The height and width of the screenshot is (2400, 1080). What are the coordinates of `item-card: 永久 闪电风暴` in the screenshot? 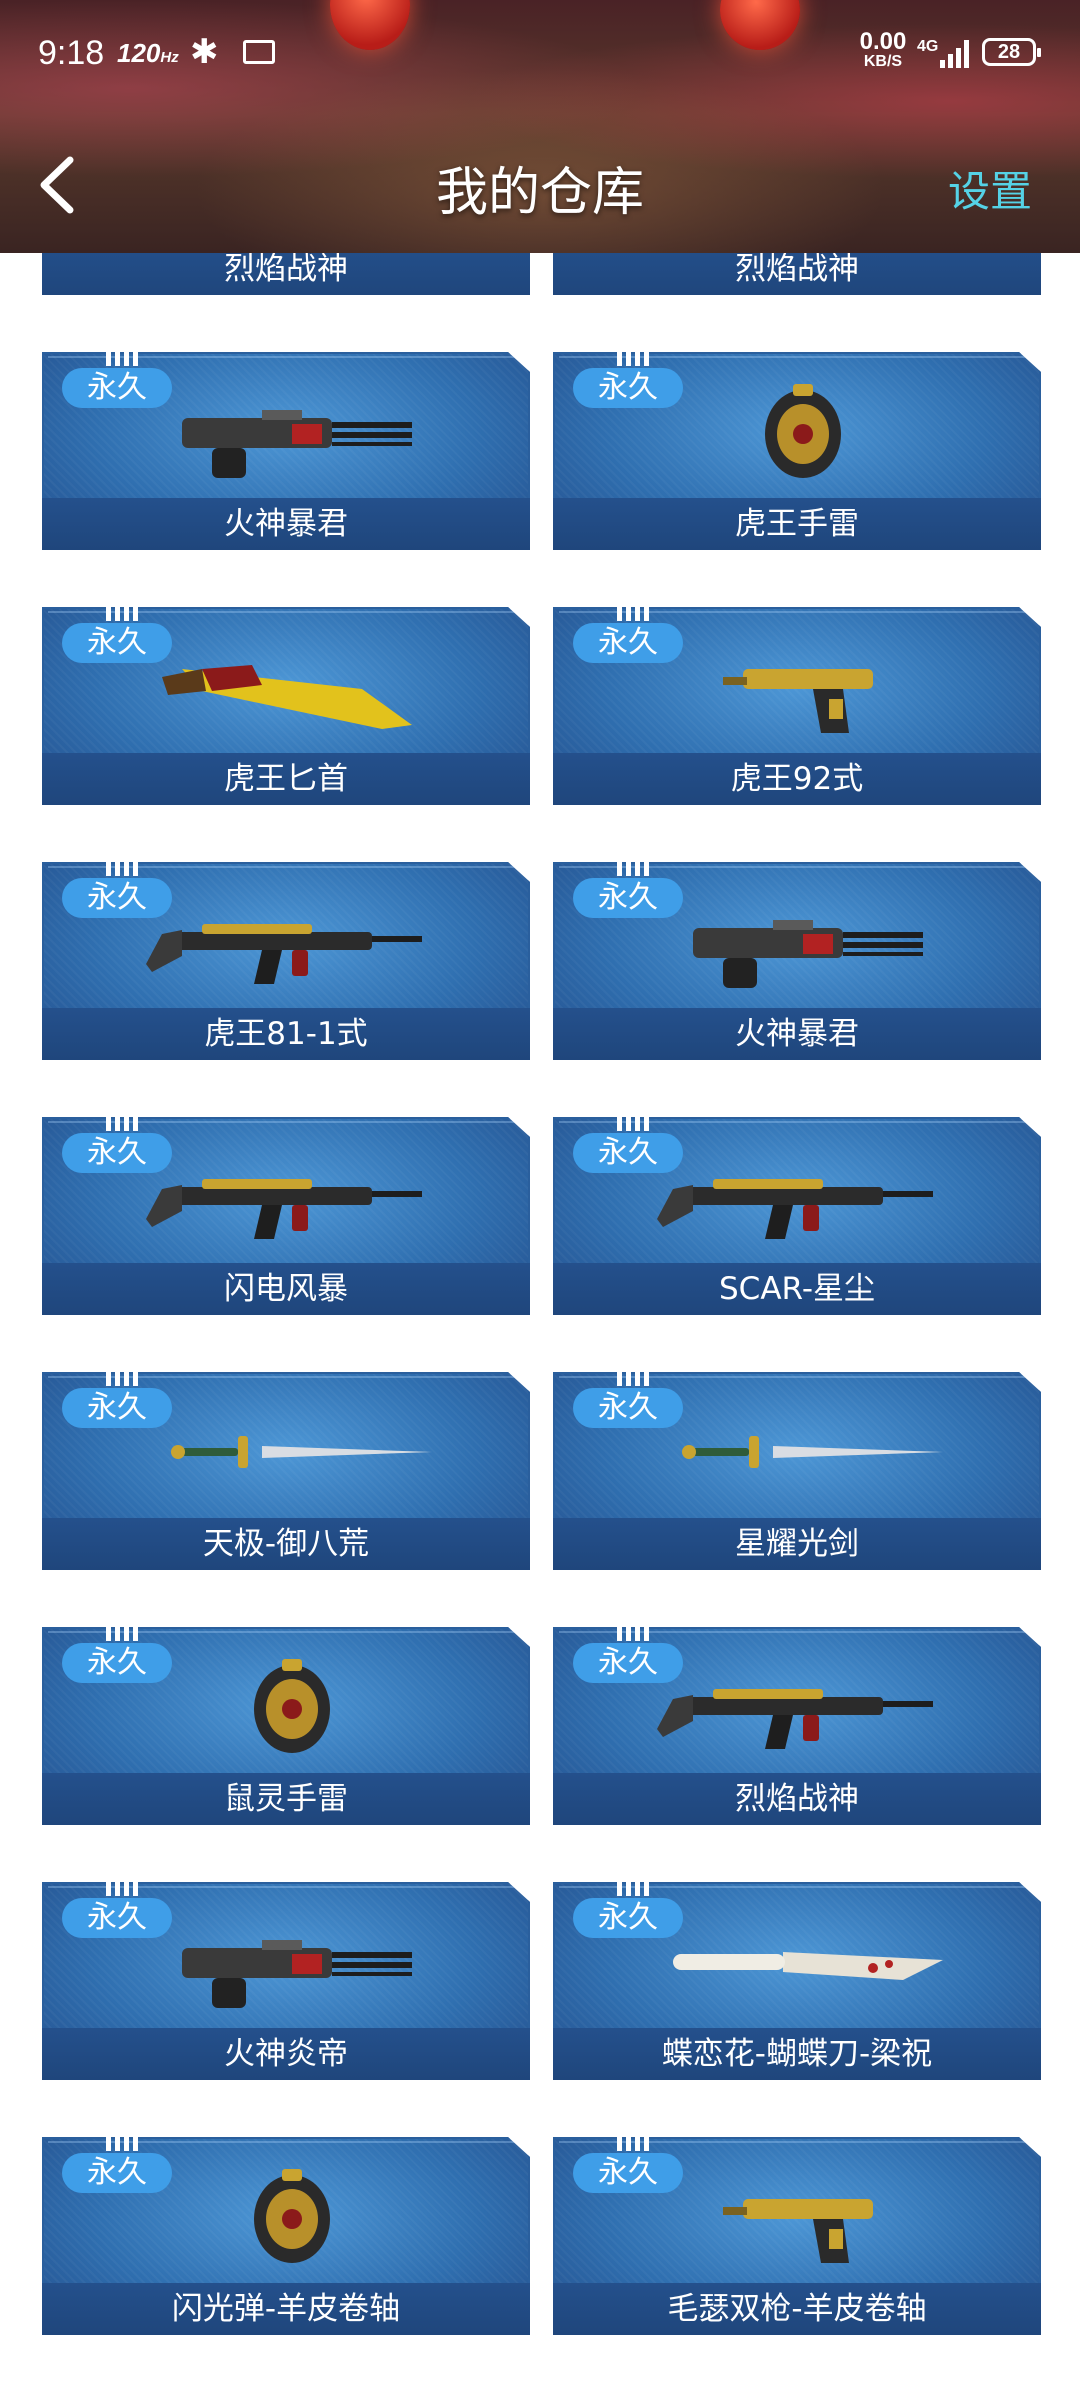 It's located at (286, 1216).